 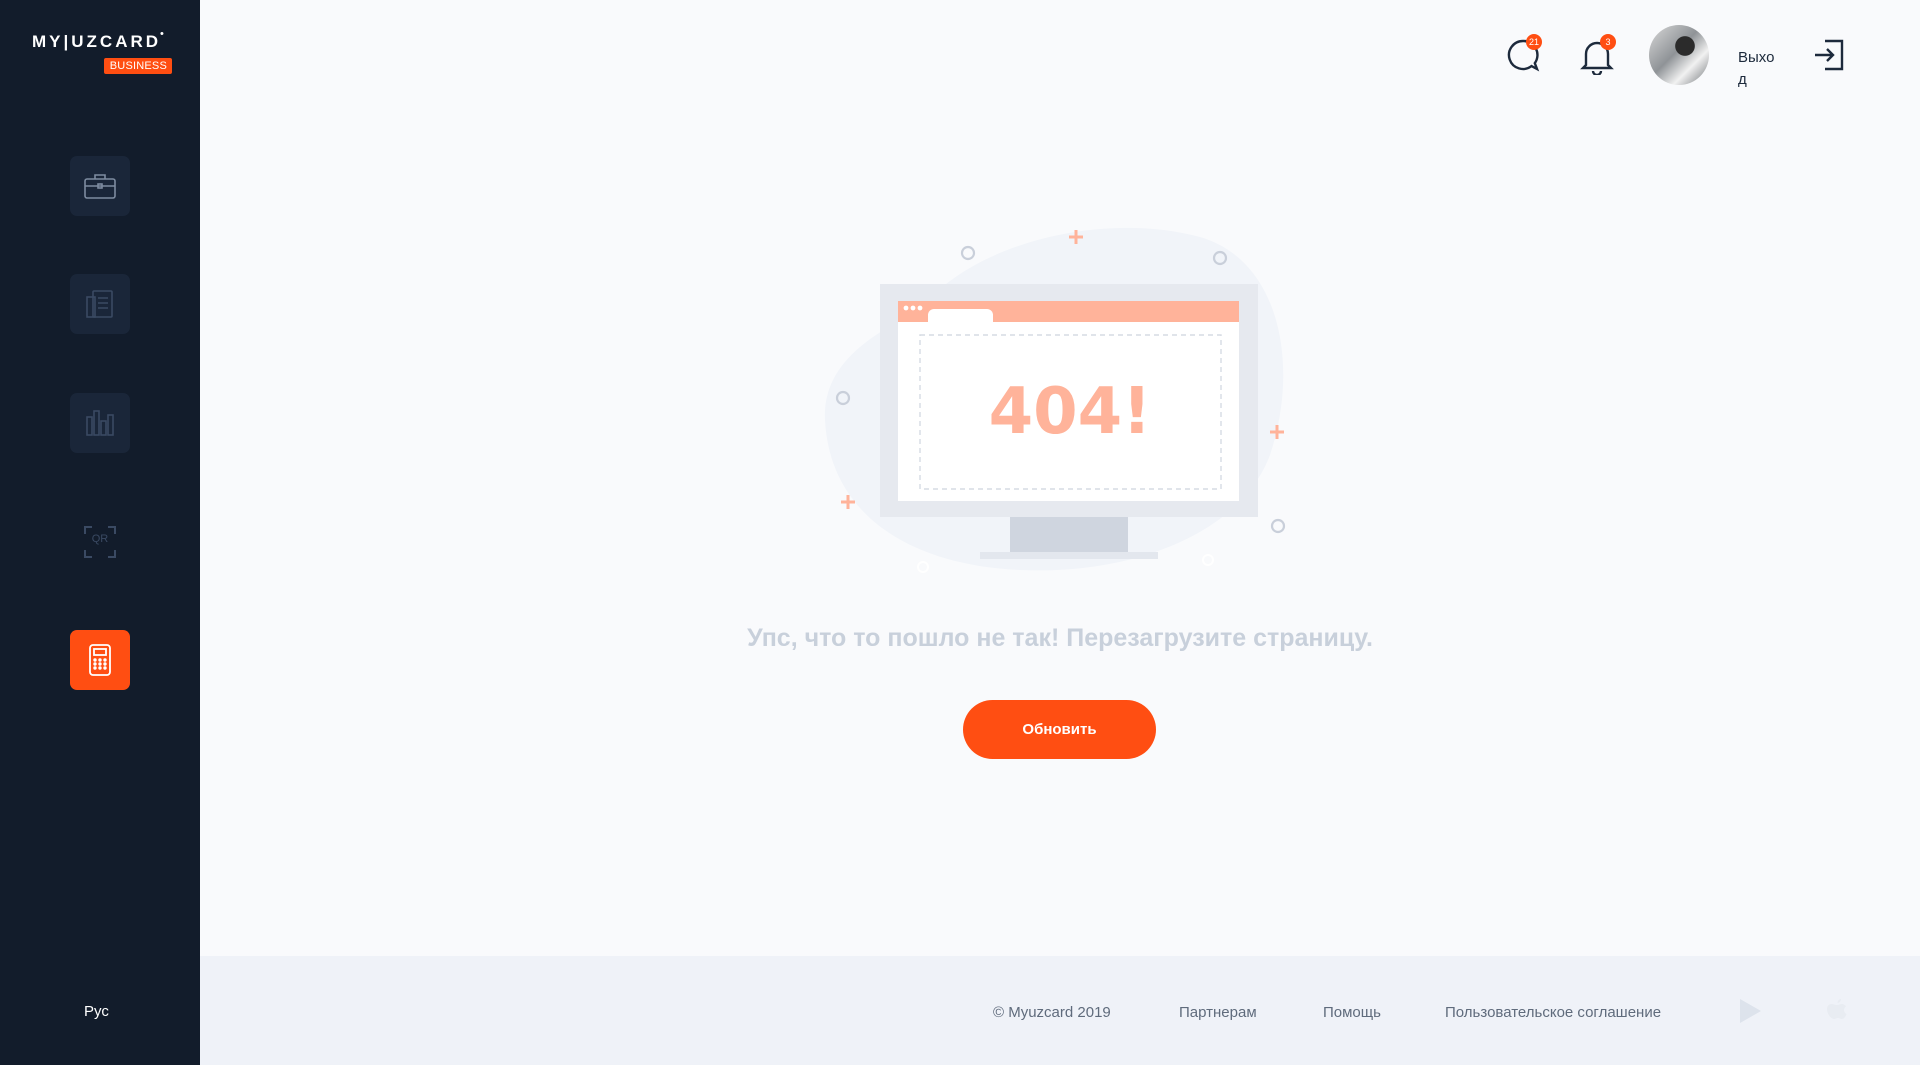 I want to click on sidebar: MY|UZCARD • BUSINESS QR Рус, so click(x=100, y=532).